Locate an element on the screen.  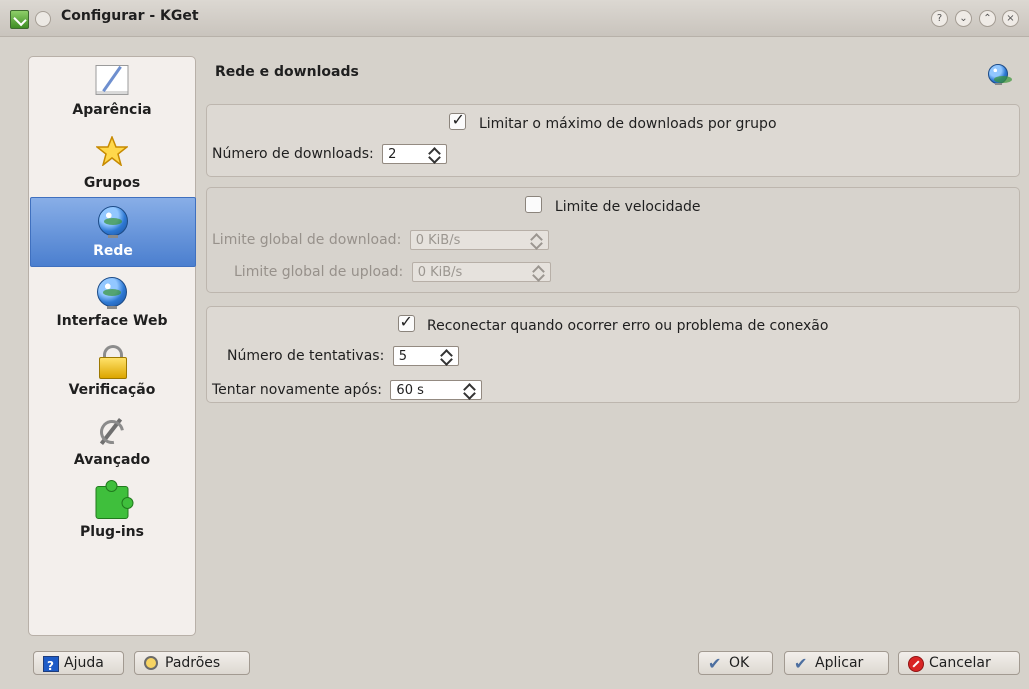
sidebar-item-label: Grupos is located at coordinates (112, 183).